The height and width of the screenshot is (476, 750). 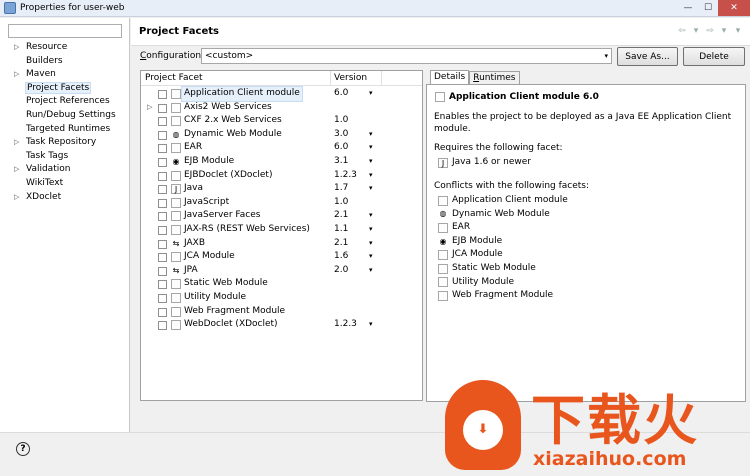 I want to click on tab-details: Details, so click(x=450, y=77).